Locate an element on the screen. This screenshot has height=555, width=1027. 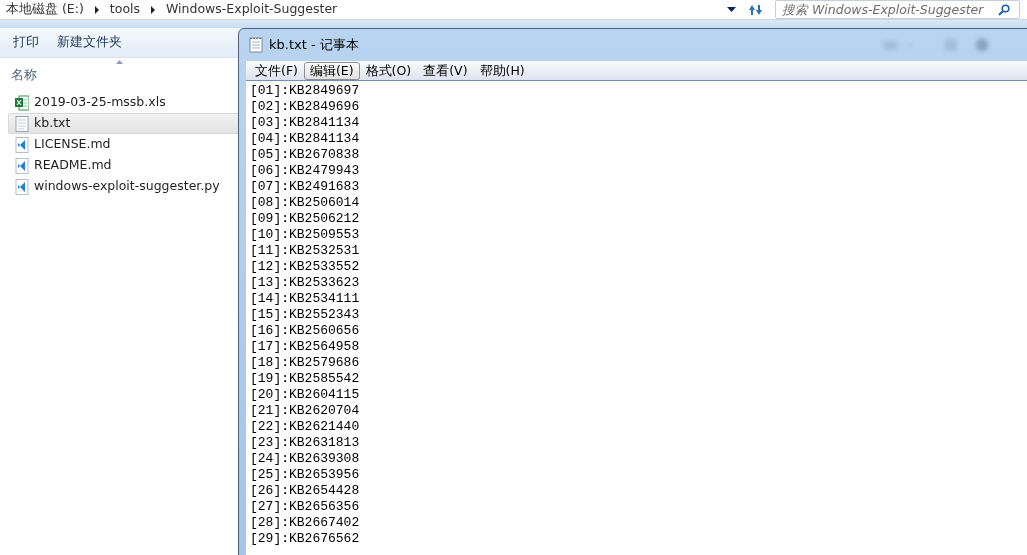
file-name: windows-exploit-suggester.py is located at coordinates (127, 186).